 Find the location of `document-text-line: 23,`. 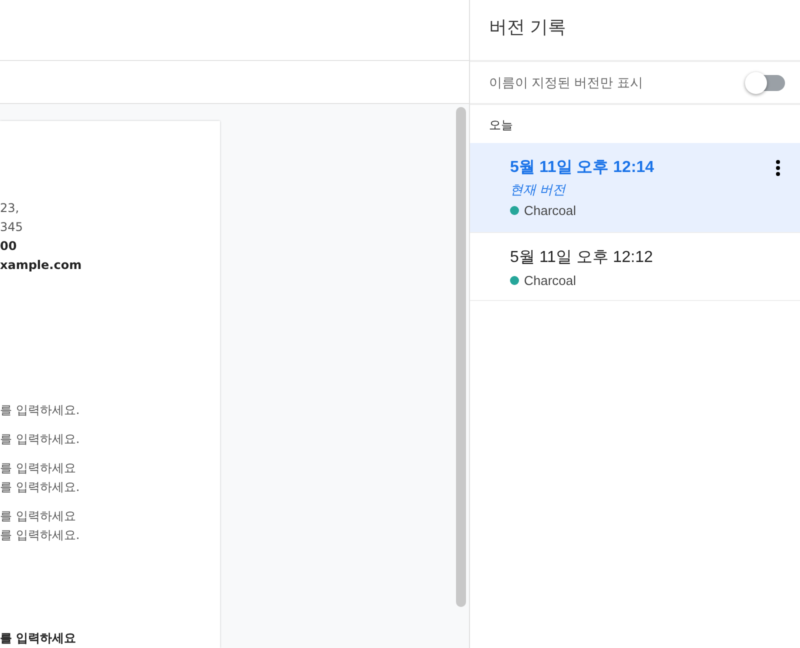

document-text-line: 23, is located at coordinates (10, 208).